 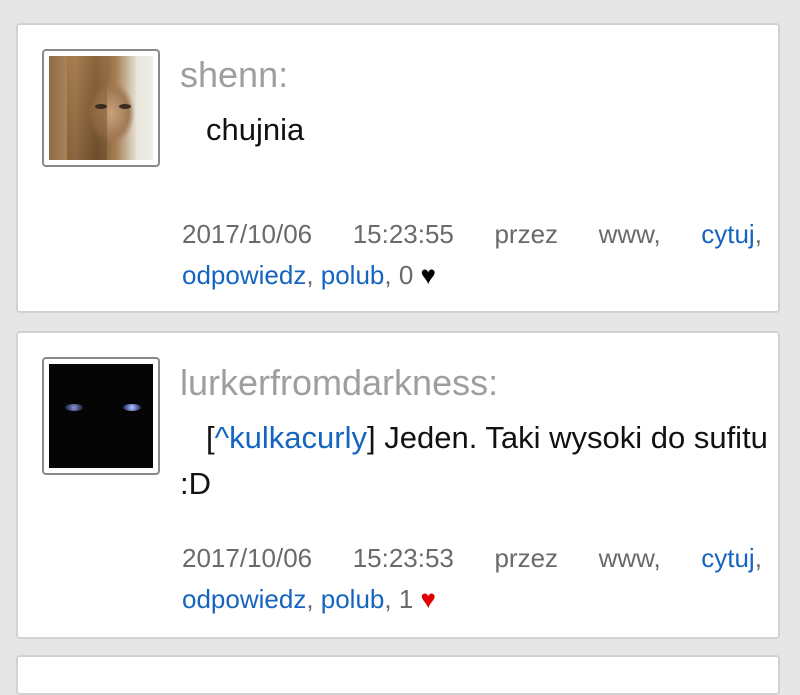 I want to click on post-username: shenn:, so click(x=234, y=75).